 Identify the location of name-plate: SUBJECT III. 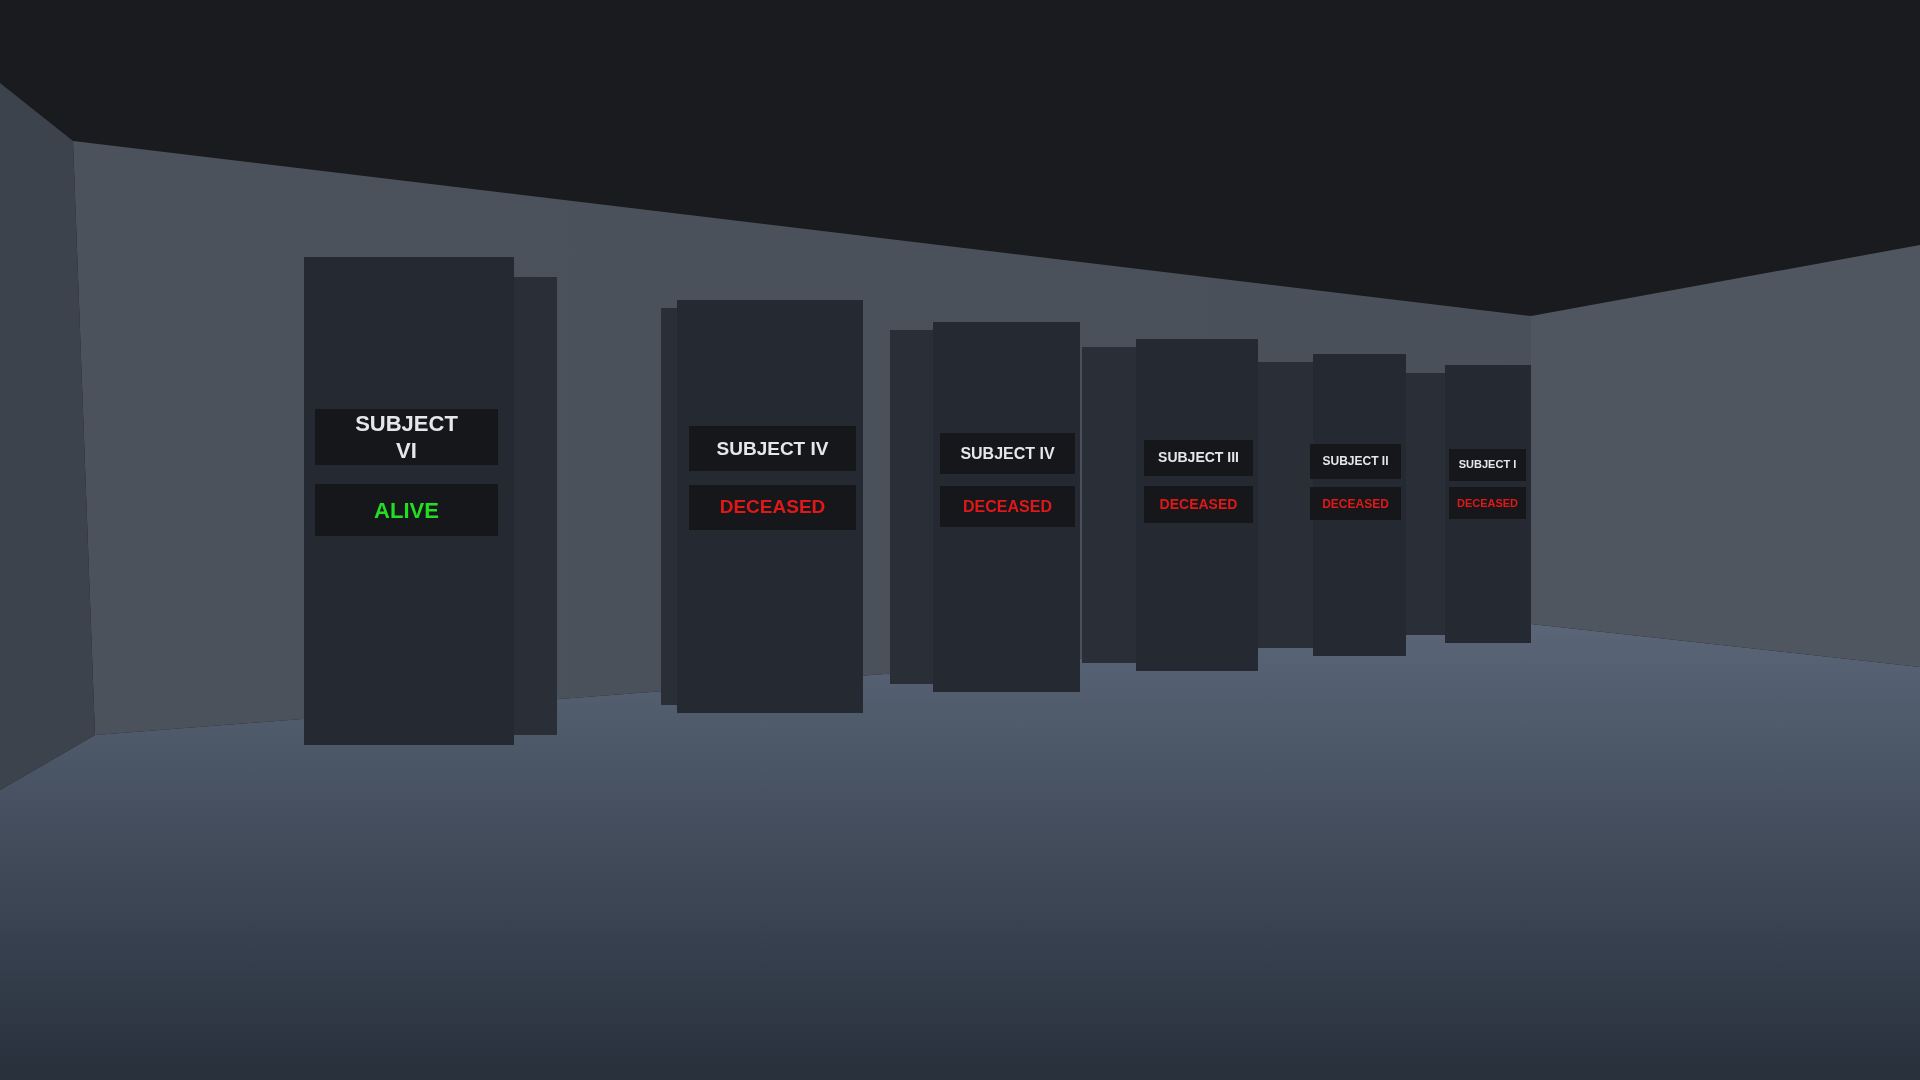
(1198, 458).